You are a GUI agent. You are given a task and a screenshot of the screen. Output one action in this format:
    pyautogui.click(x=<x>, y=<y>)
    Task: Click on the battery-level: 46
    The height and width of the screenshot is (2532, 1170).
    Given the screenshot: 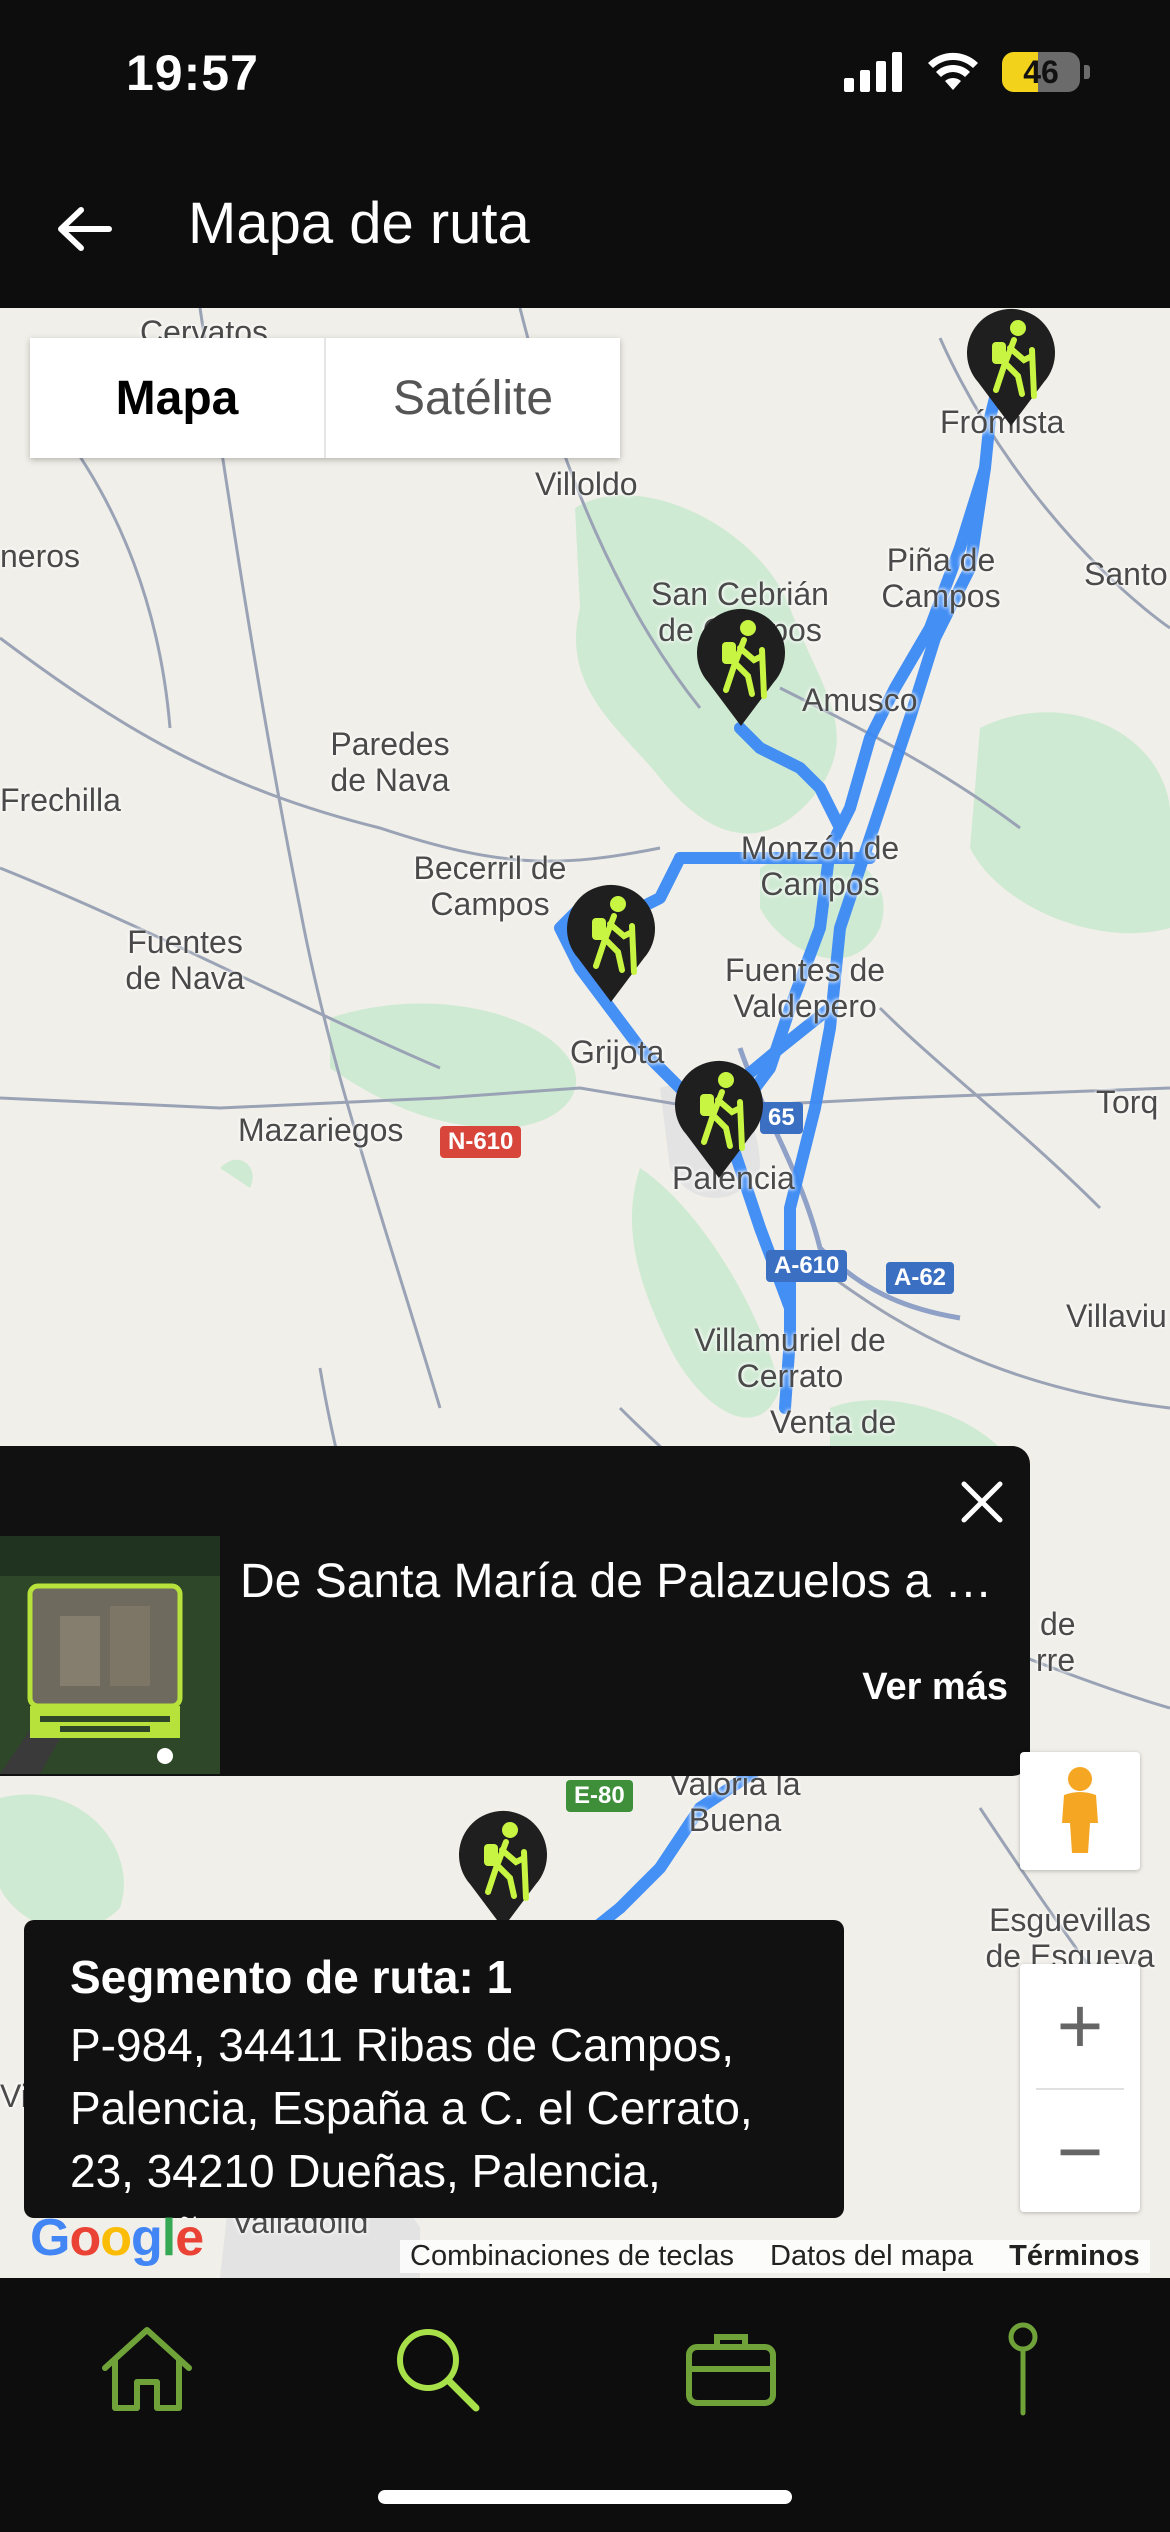 What is the action you would take?
    pyautogui.click(x=1041, y=72)
    